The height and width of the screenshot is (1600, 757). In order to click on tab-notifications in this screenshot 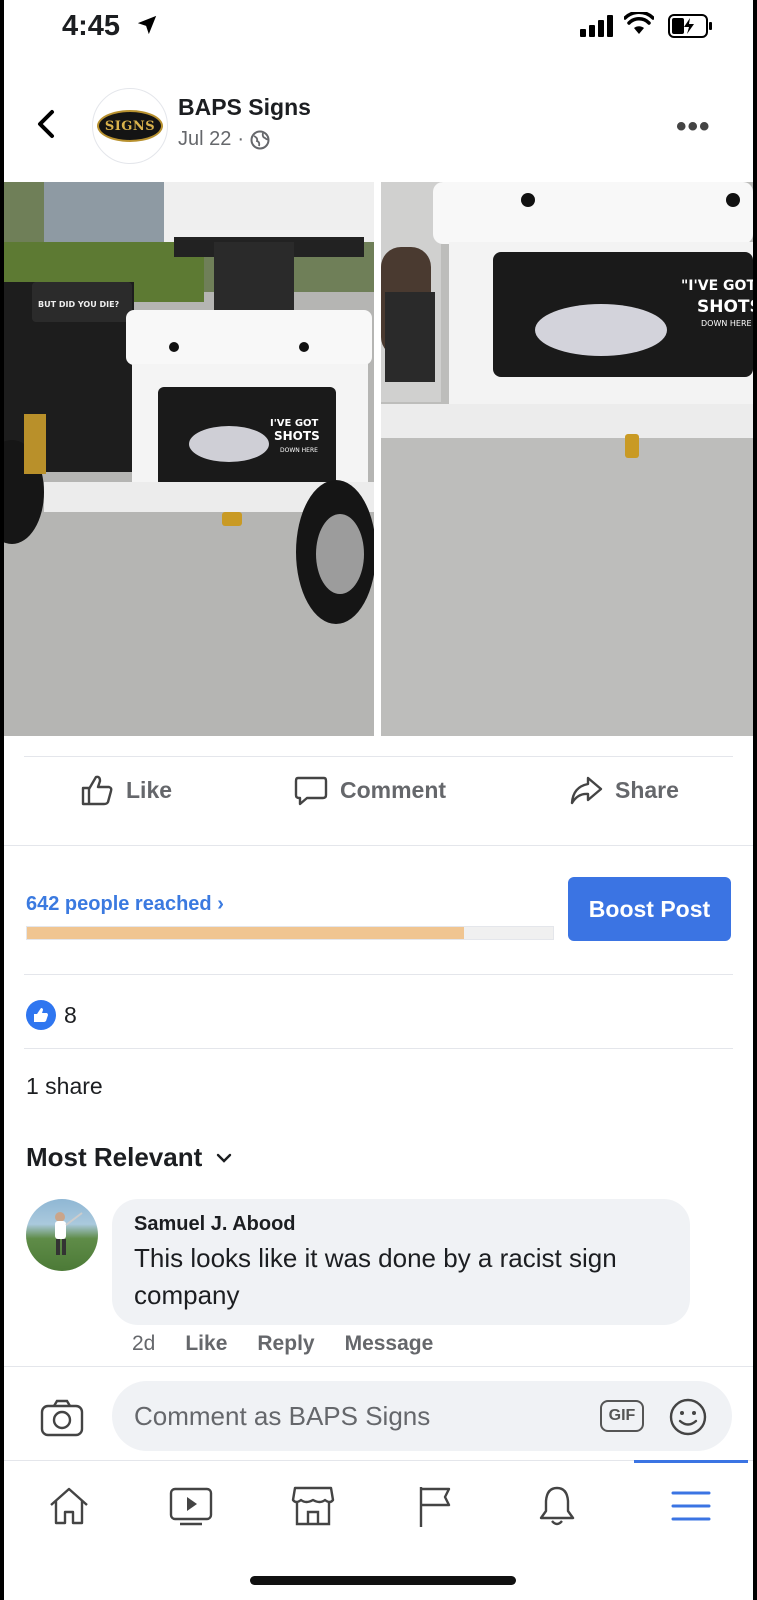, I will do `click(557, 1506)`.